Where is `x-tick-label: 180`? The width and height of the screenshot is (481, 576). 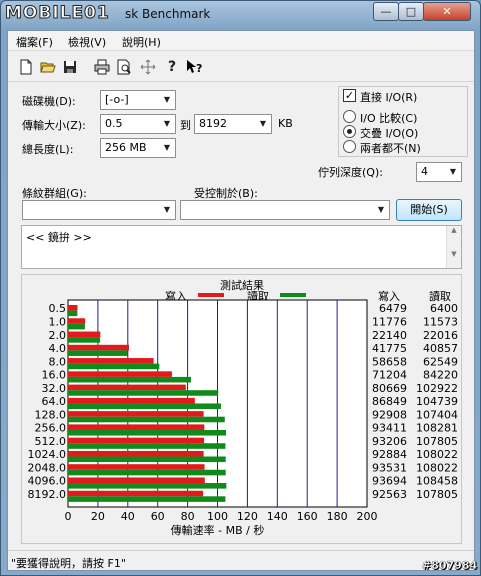 x-tick-label: 180 is located at coordinates (337, 516).